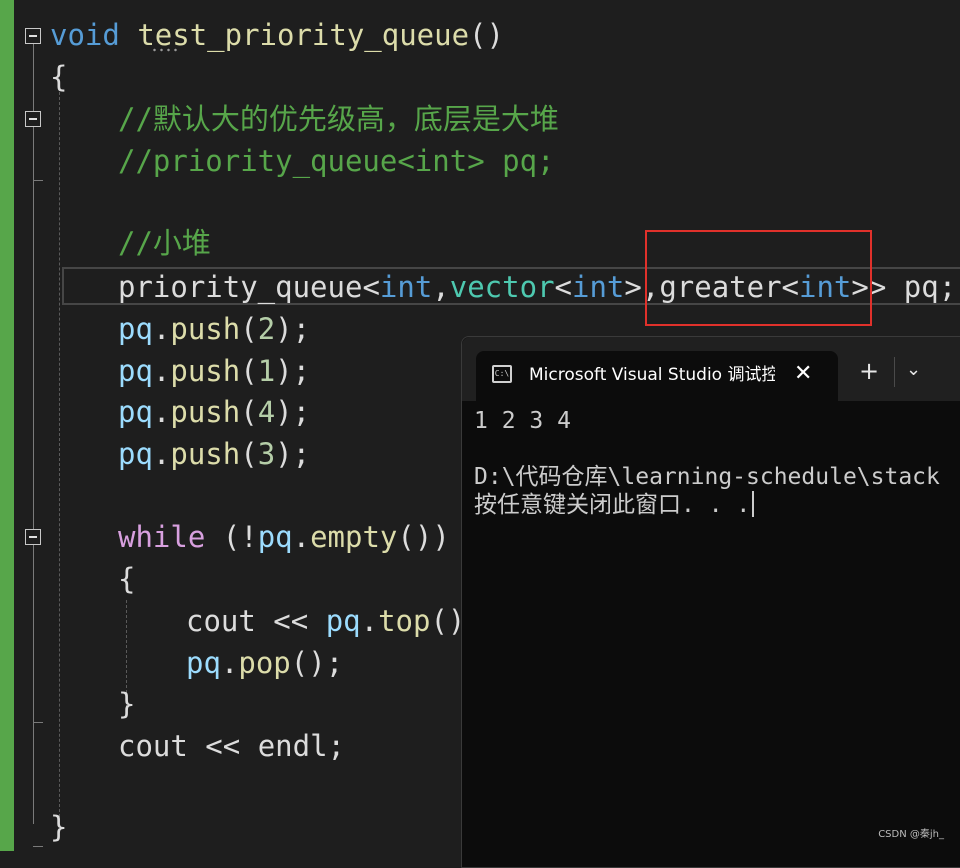  What do you see at coordinates (502, 374) in the screenshot?
I see `console-icon: C:\` at bounding box center [502, 374].